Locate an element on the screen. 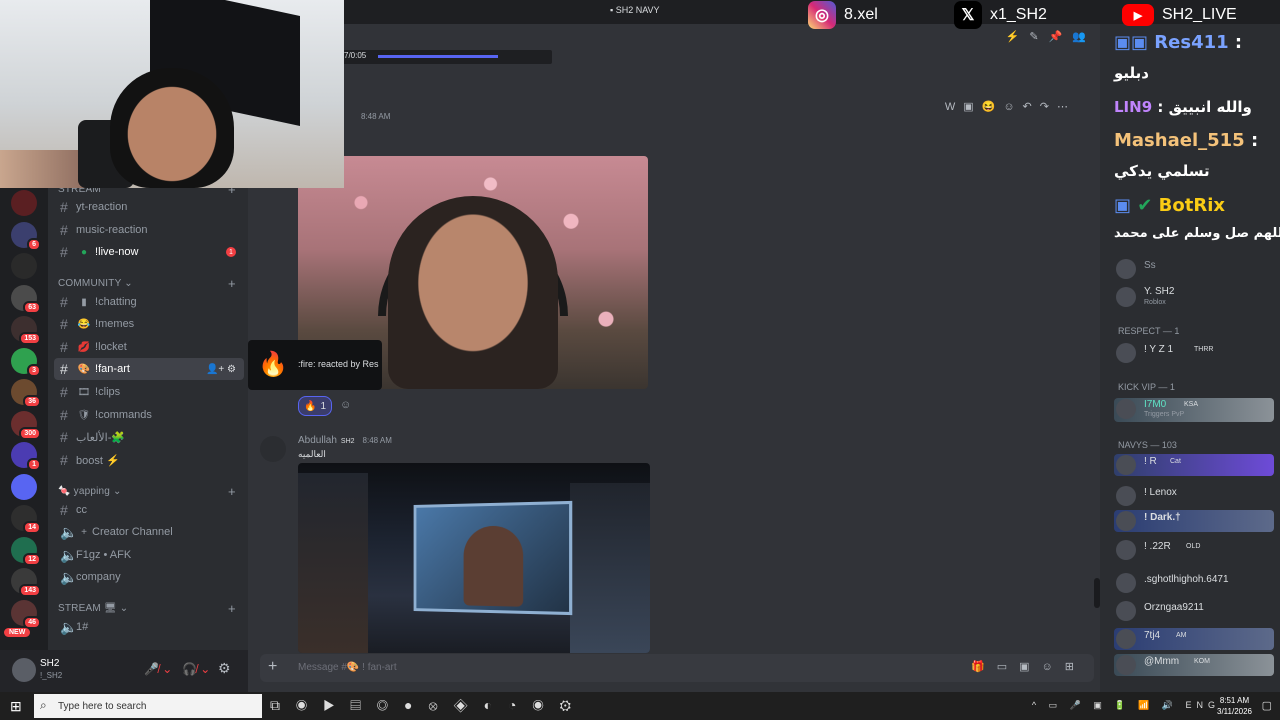  message-timestamp: 8:48 AM is located at coordinates (376, 116).